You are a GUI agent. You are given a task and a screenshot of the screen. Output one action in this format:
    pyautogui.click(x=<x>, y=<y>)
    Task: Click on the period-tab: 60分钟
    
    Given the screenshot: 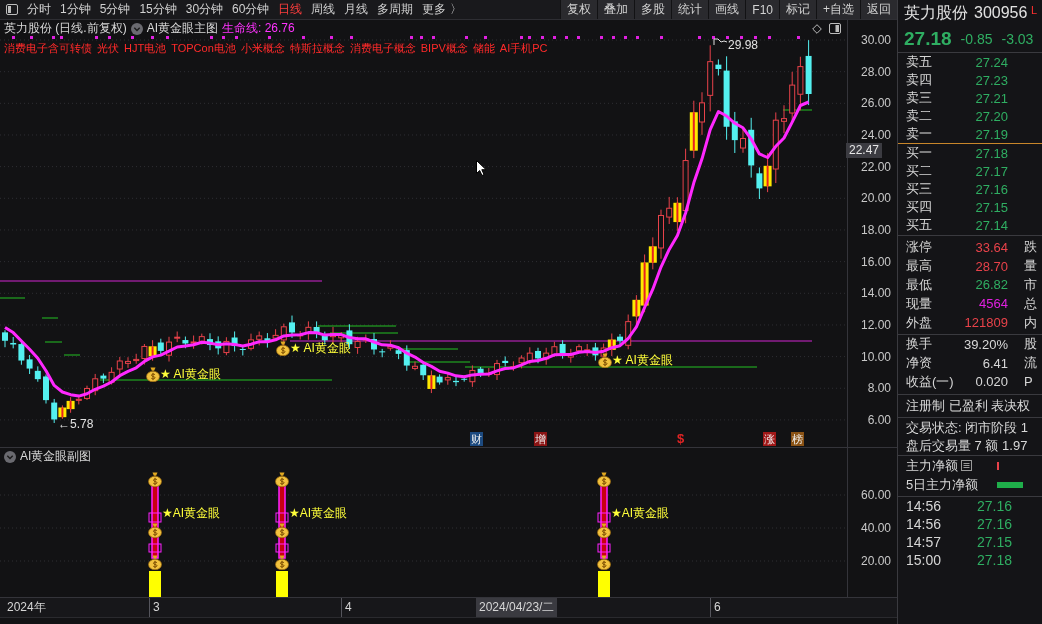 What is the action you would take?
    pyautogui.click(x=251, y=9)
    